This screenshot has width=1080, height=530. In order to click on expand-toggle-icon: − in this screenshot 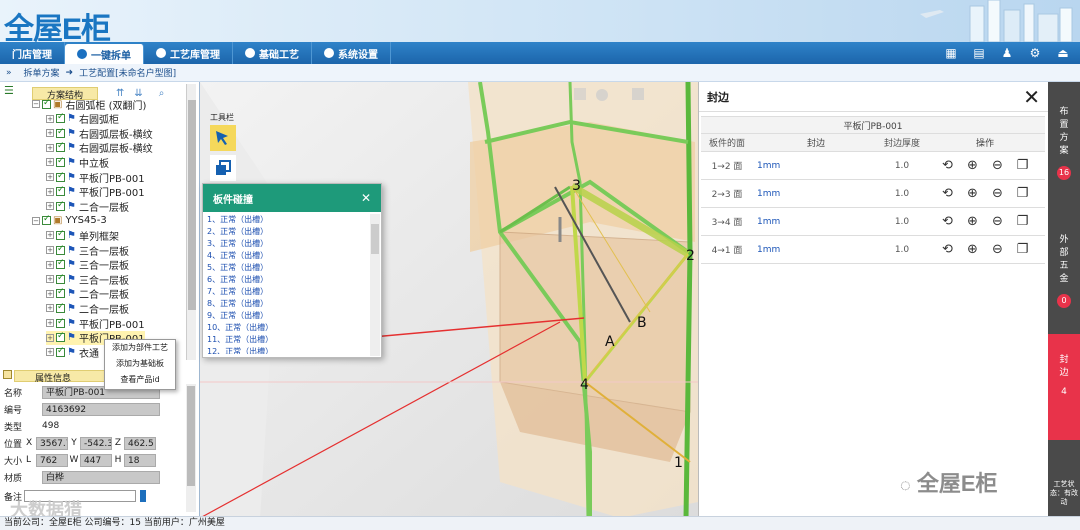, I will do `click(36, 104)`.